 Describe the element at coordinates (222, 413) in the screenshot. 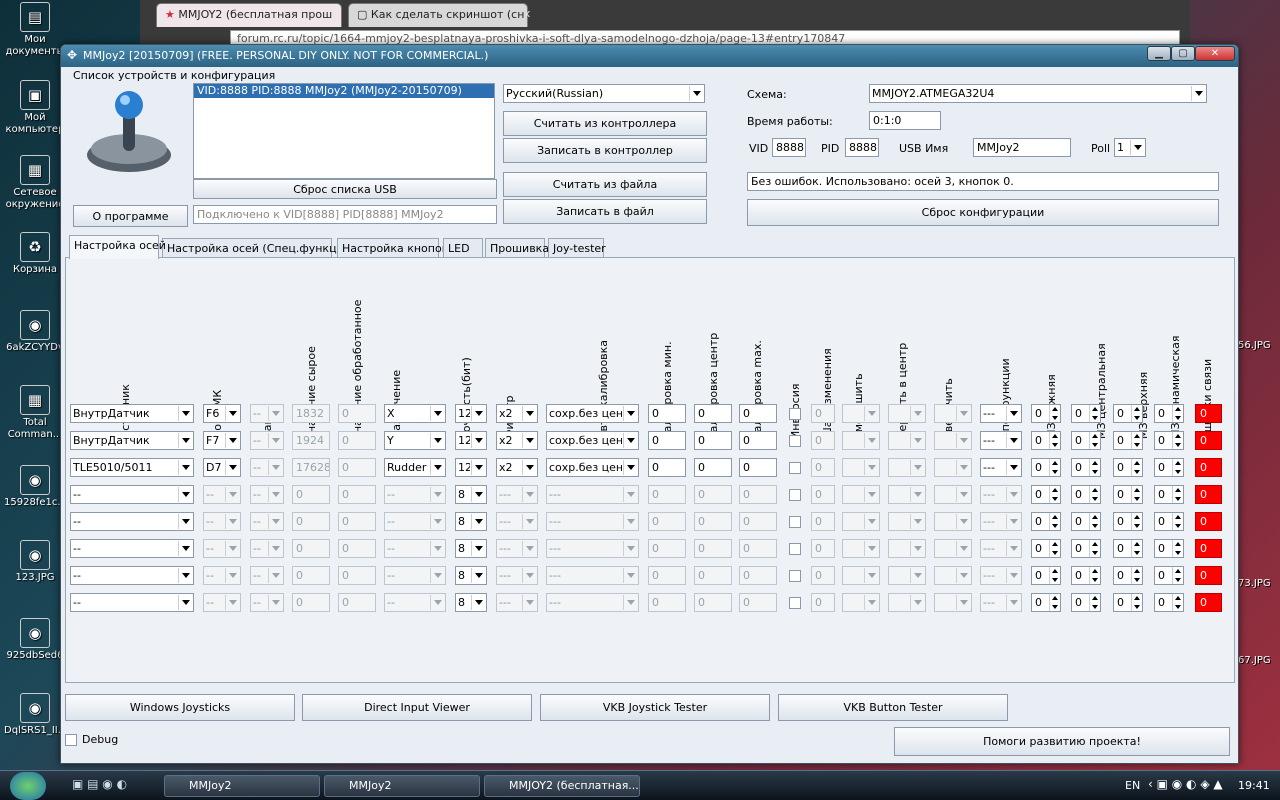

I see `port-select: F6` at that location.